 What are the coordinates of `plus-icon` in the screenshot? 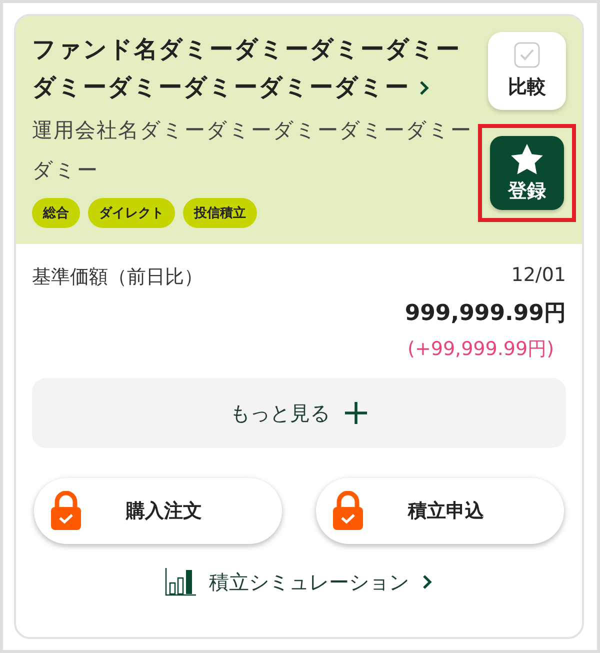 It's located at (356, 413).